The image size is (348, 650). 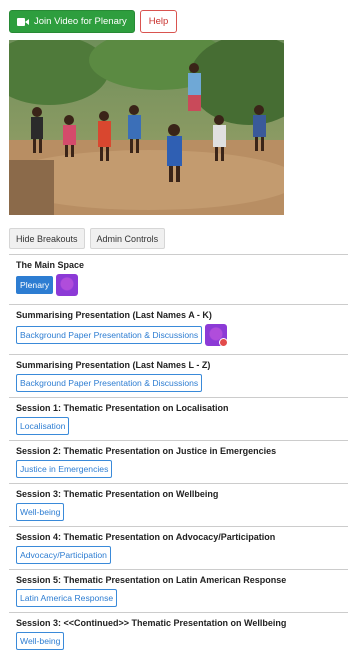 What do you see at coordinates (47, 238) in the screenshot?
I see `hide-breakouts-button: Hide Breakouts` at bounding box center [47, 238].